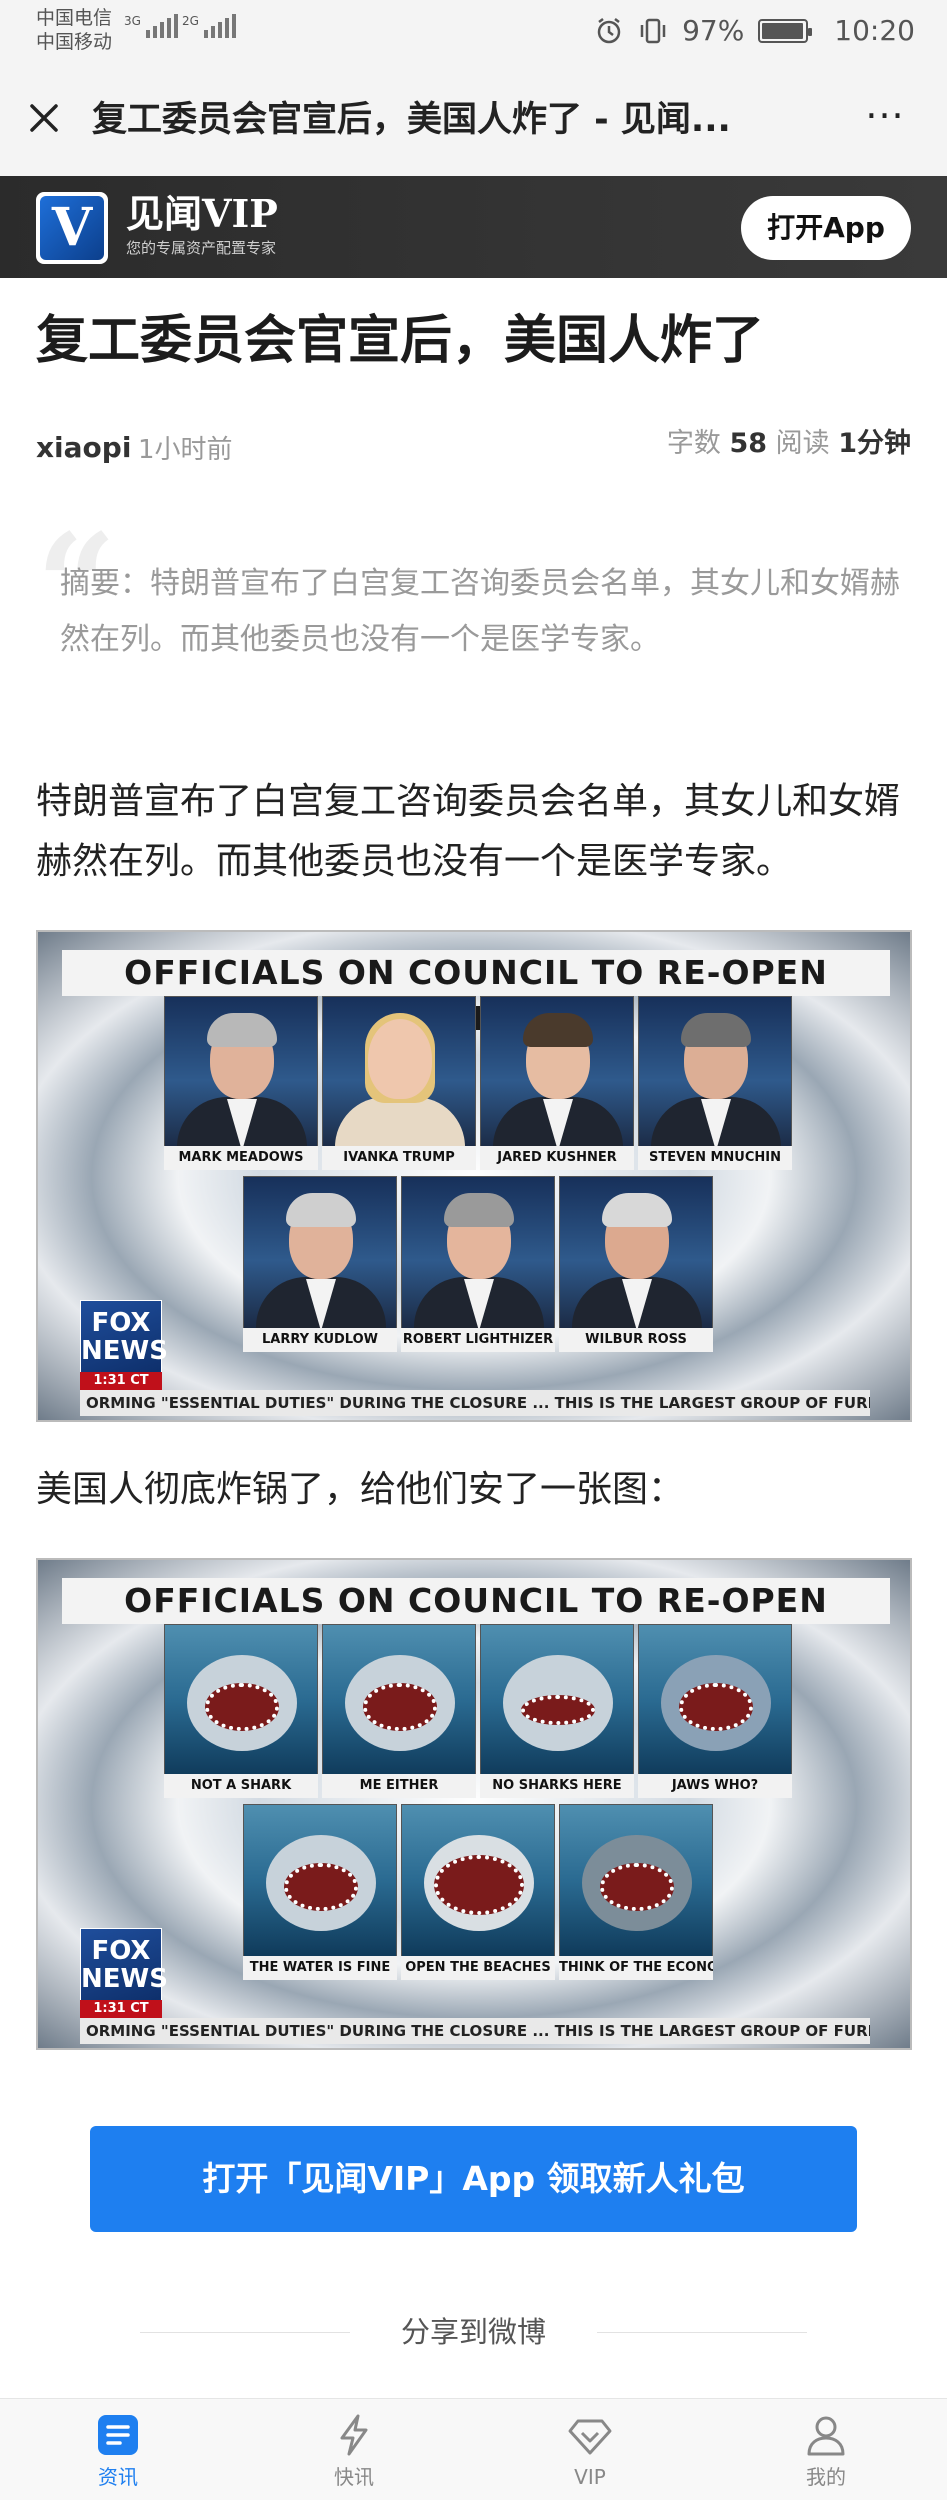  I want to click on status-right: 97% 10:20, so click(754, 30).